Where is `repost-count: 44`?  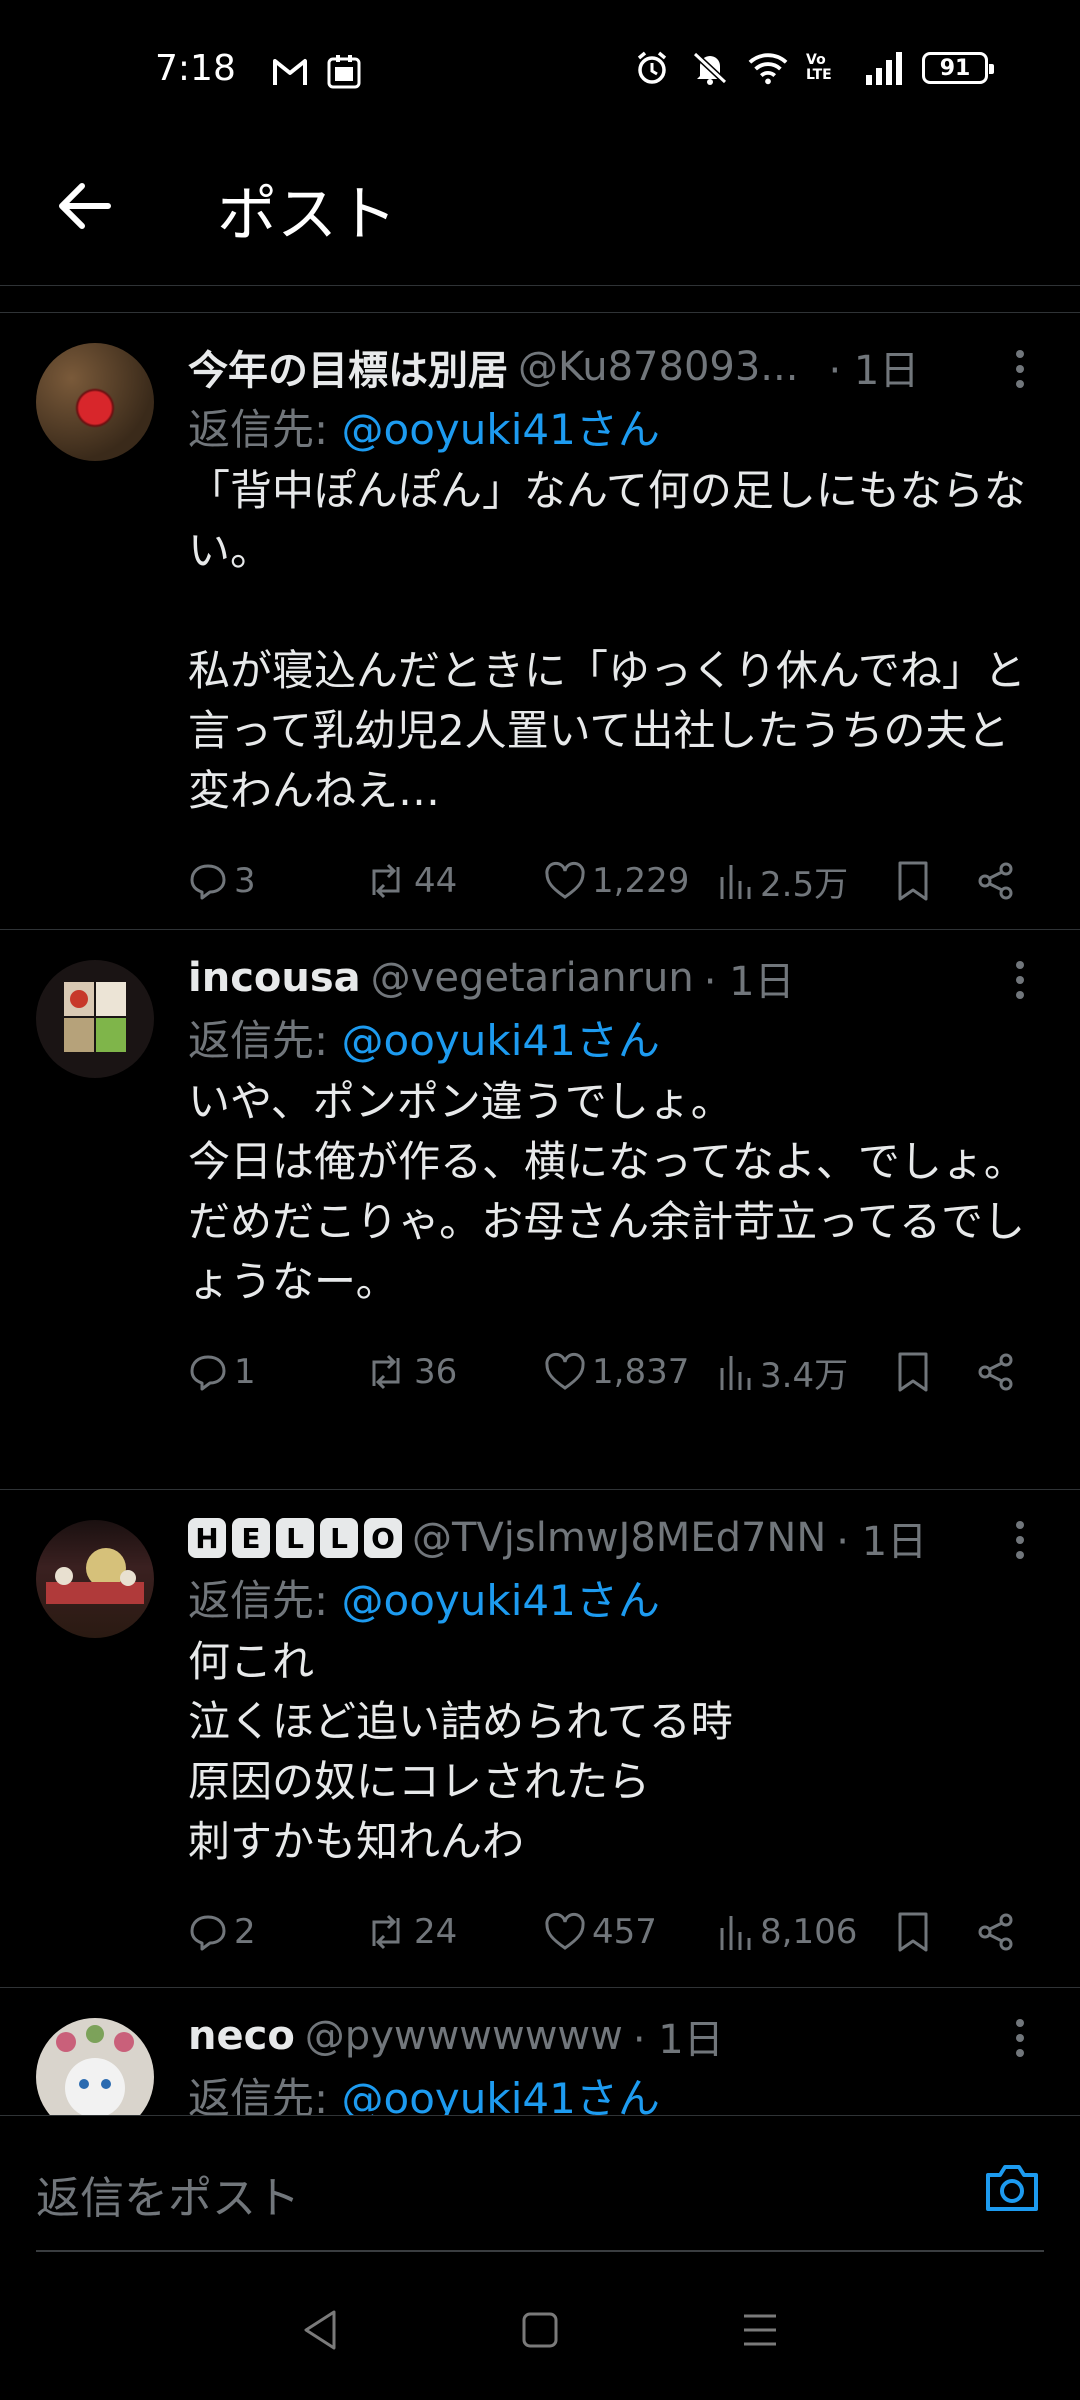 repost-count: 44 is located at coordinates (436, 881).